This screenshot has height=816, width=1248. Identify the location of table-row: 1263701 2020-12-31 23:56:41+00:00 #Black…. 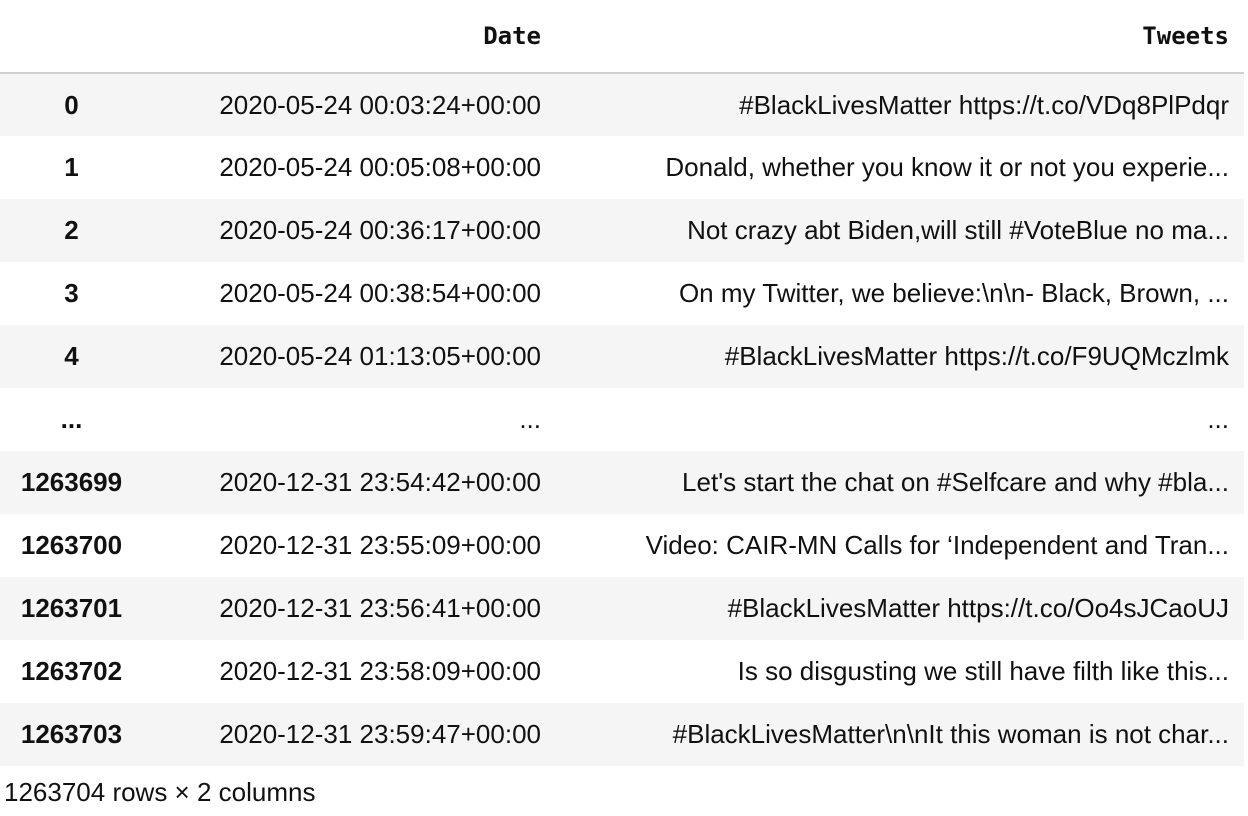
(622, 608).